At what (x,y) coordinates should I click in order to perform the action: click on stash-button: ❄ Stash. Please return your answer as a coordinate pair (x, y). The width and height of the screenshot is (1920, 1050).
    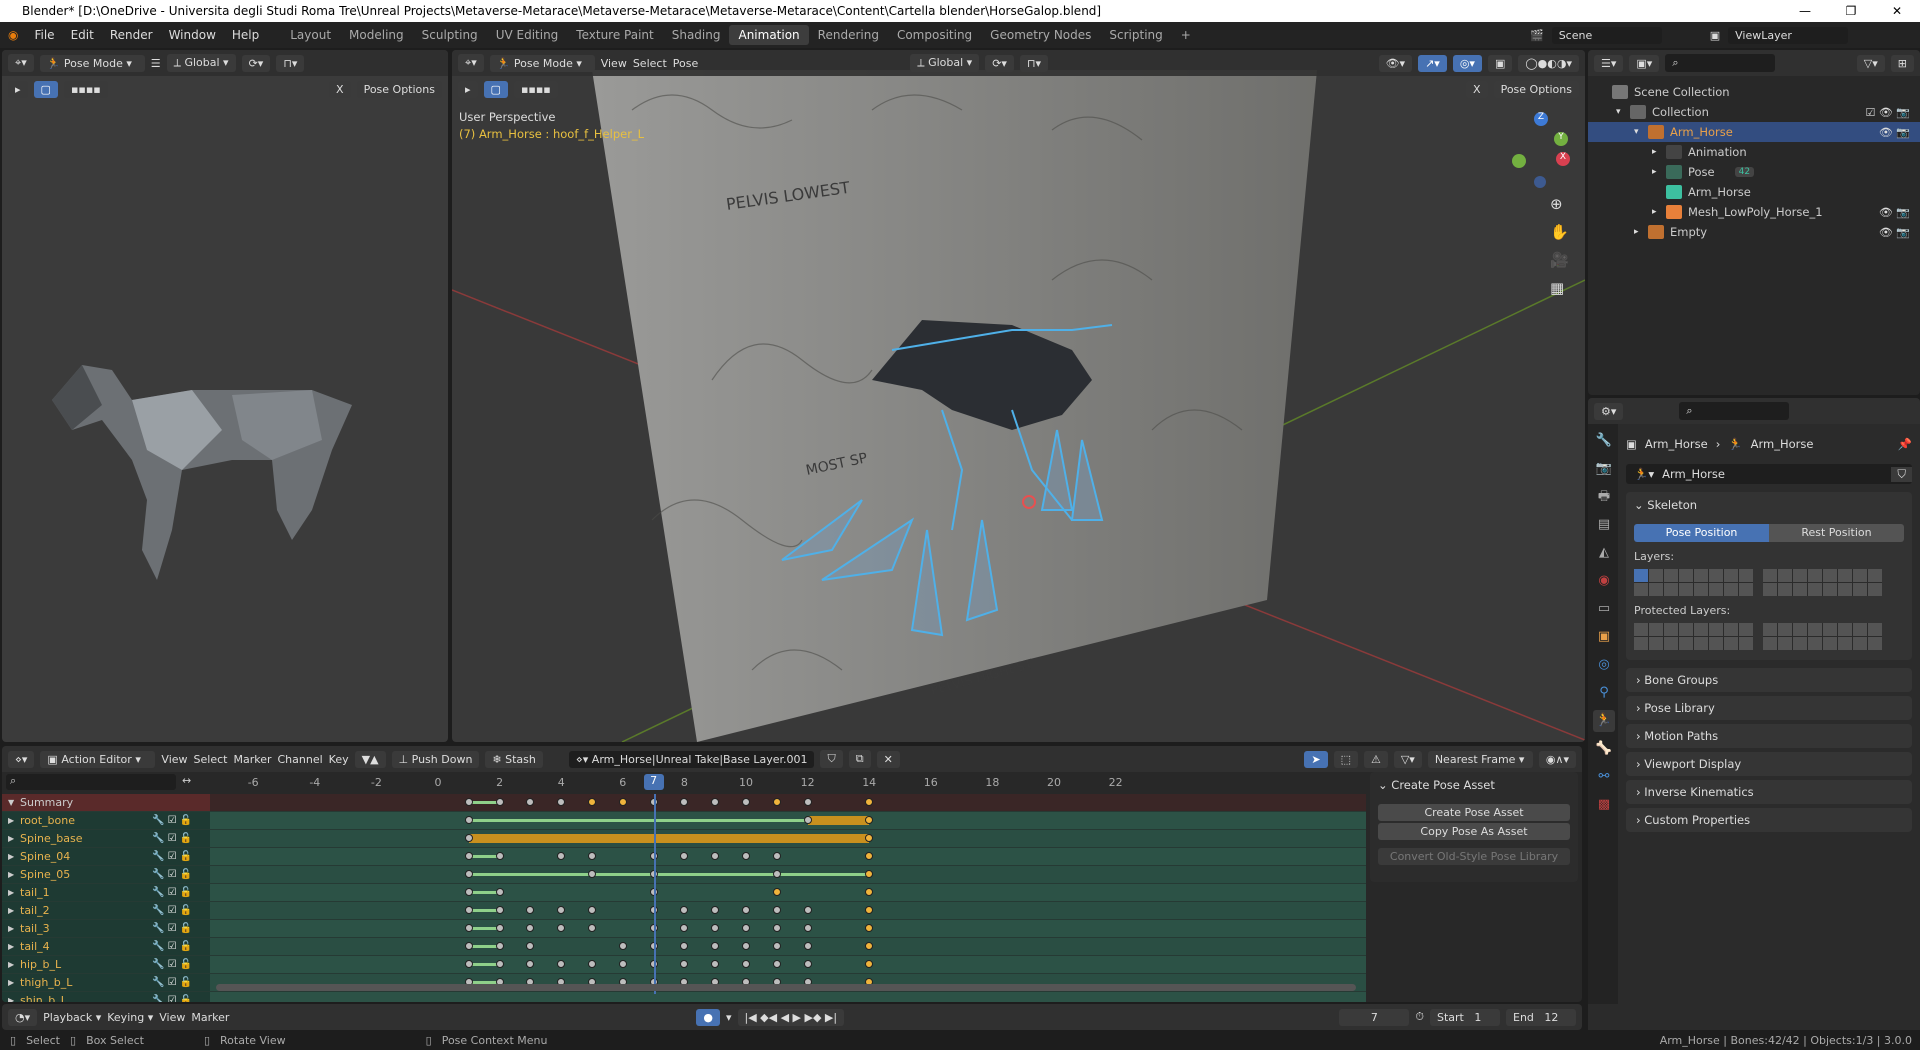
    Looking at the image, I should click on (514, 759).